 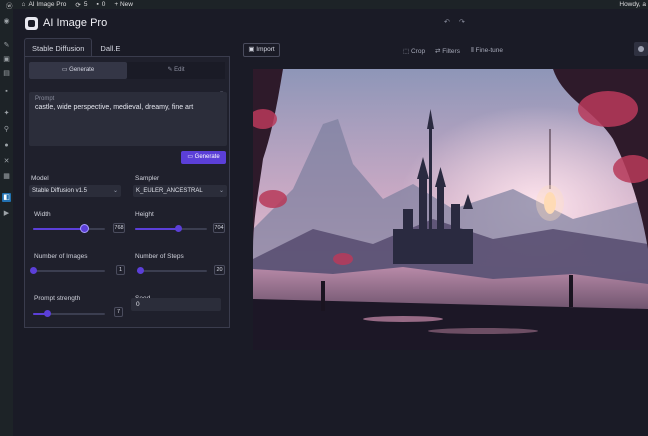 What do you see at coordinates (447, 51) in the screenshot?
I see `filters-button: ⇄ Filters` at bounding box center [447, 51].